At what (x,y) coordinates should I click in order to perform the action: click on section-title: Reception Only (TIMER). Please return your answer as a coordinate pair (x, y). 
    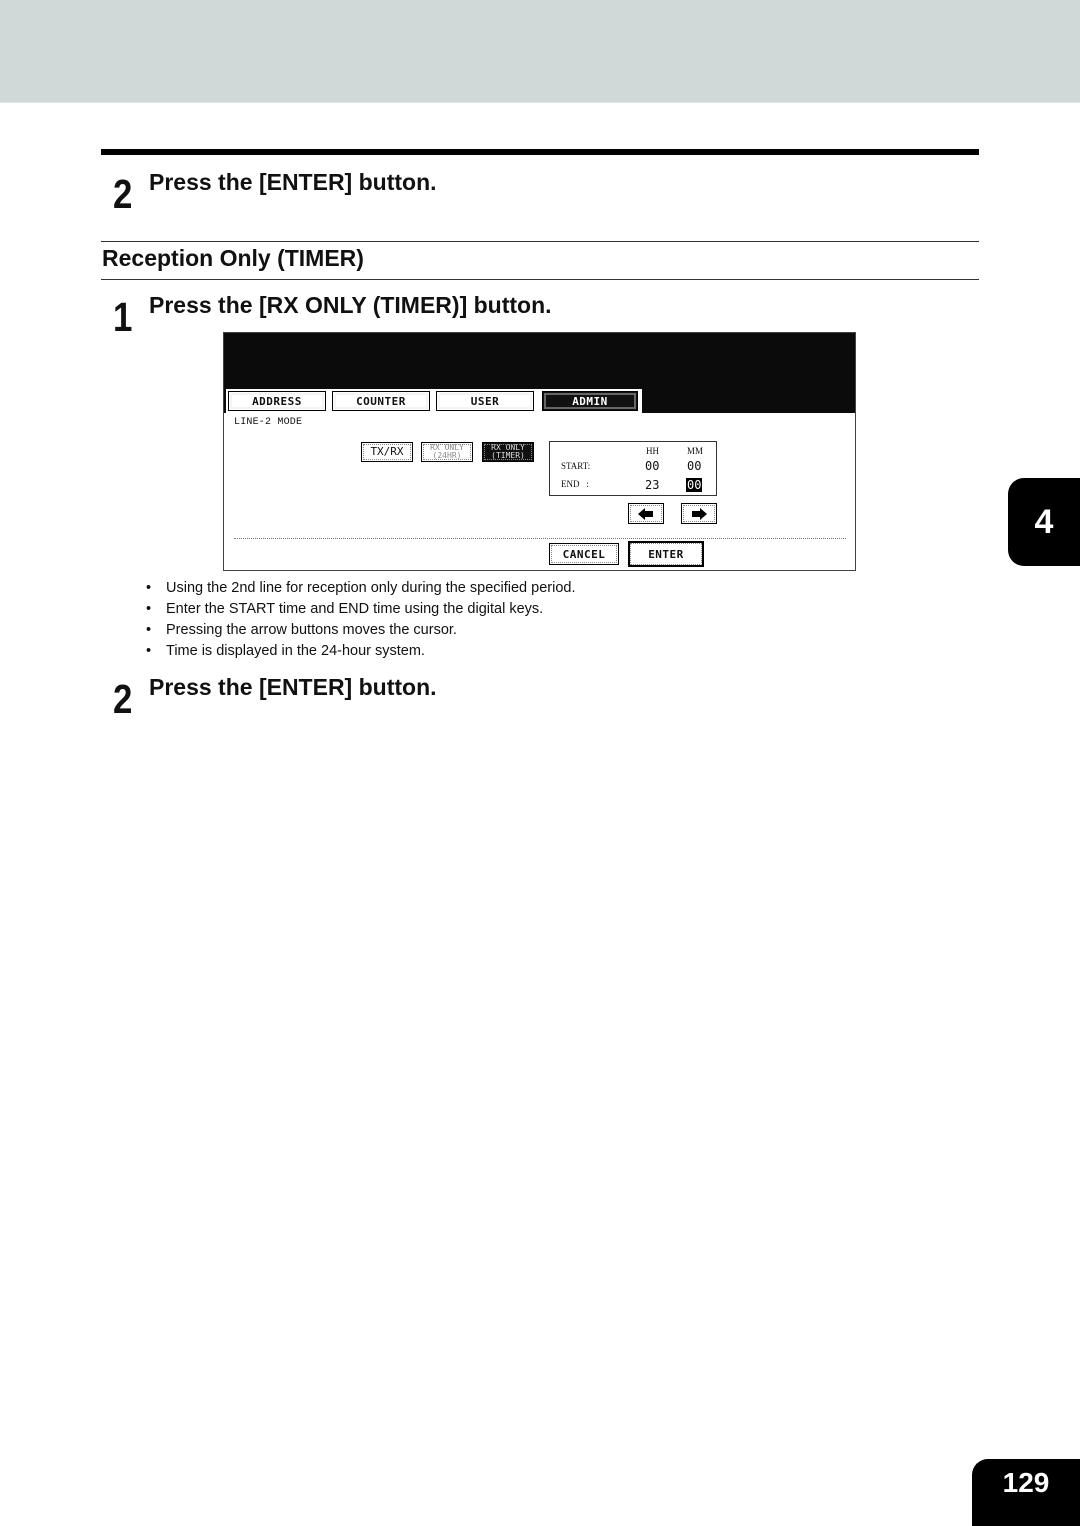
    Looking at the image, I should click on (233, 258).